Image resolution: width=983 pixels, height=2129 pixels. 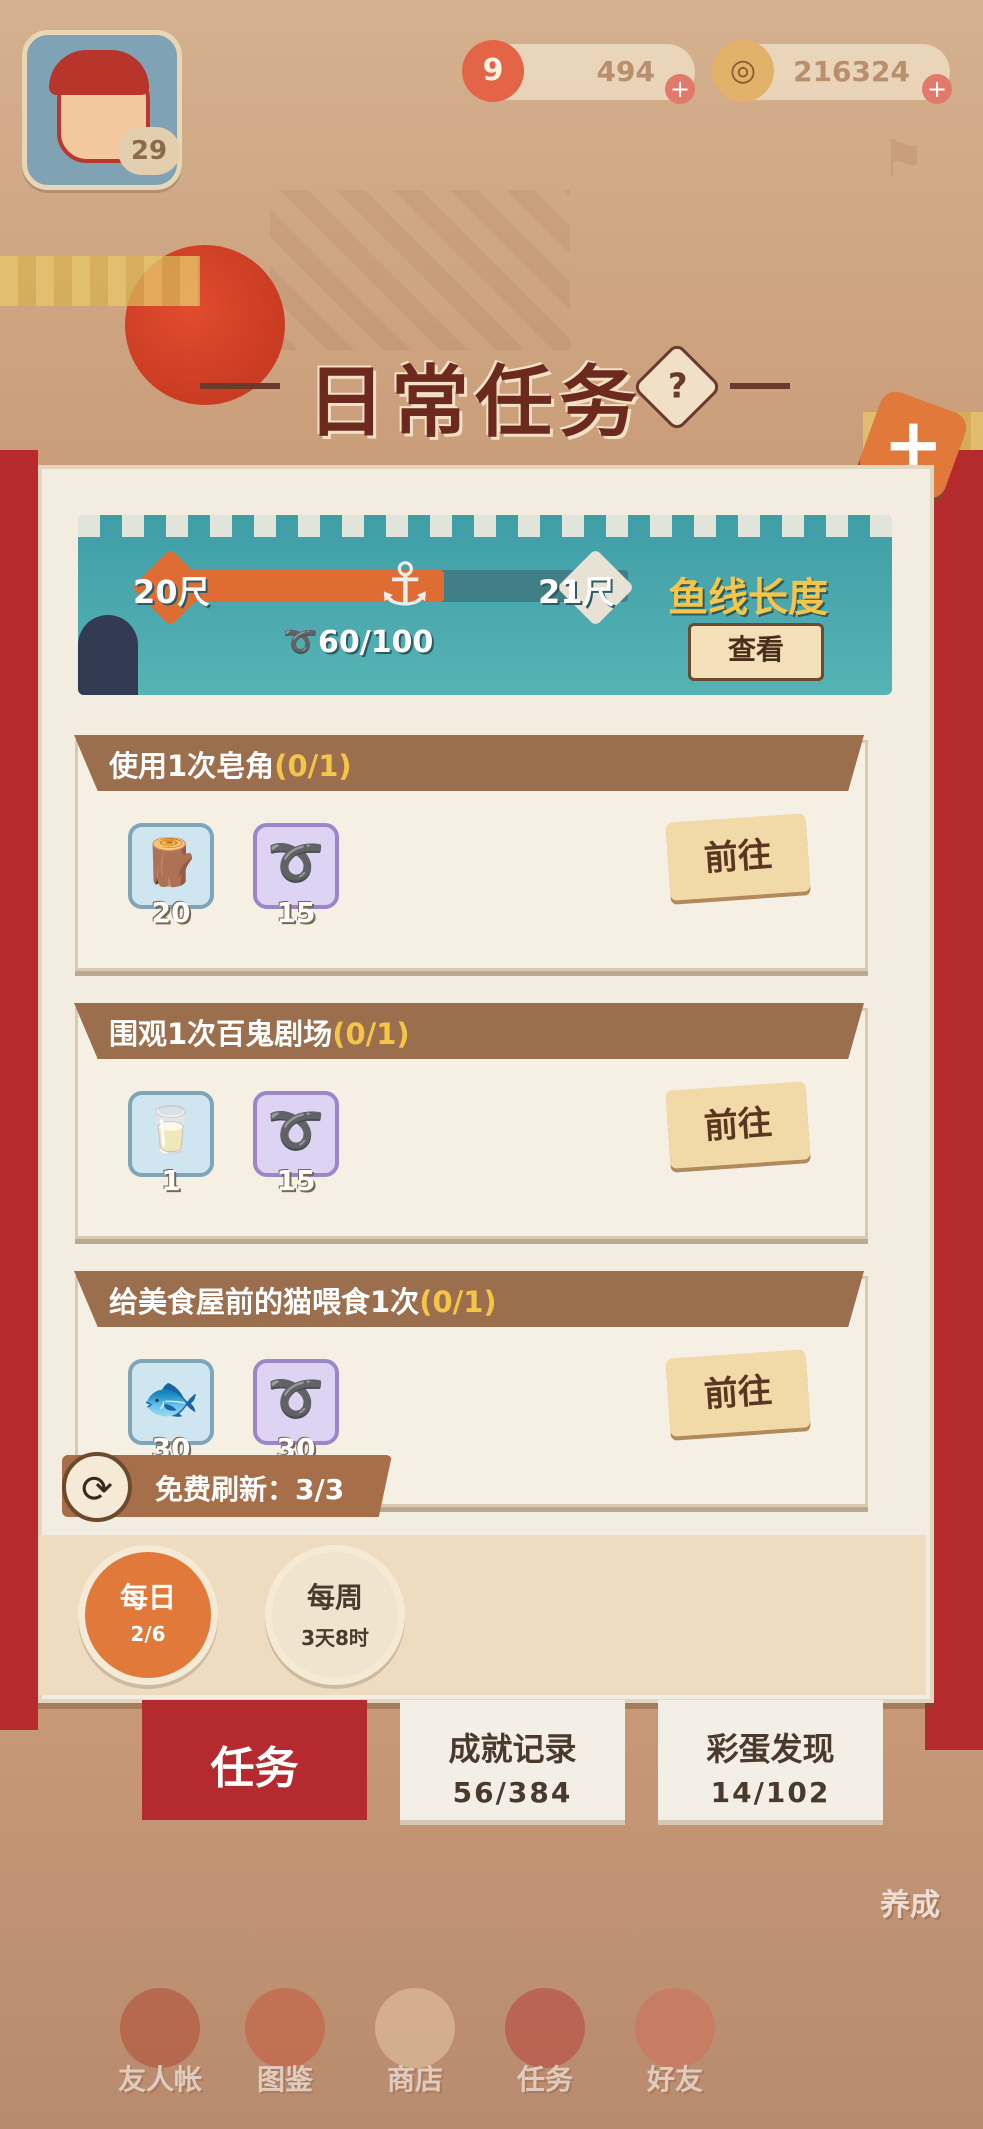 I want to click on fish-banner-icon: ⚑, so click(x=903, y=159).